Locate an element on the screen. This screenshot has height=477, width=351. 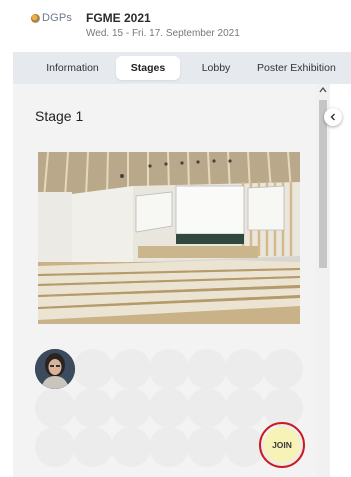
tab-poster-exhibition: Poster Exhibition is located at coordinates (304, 68).